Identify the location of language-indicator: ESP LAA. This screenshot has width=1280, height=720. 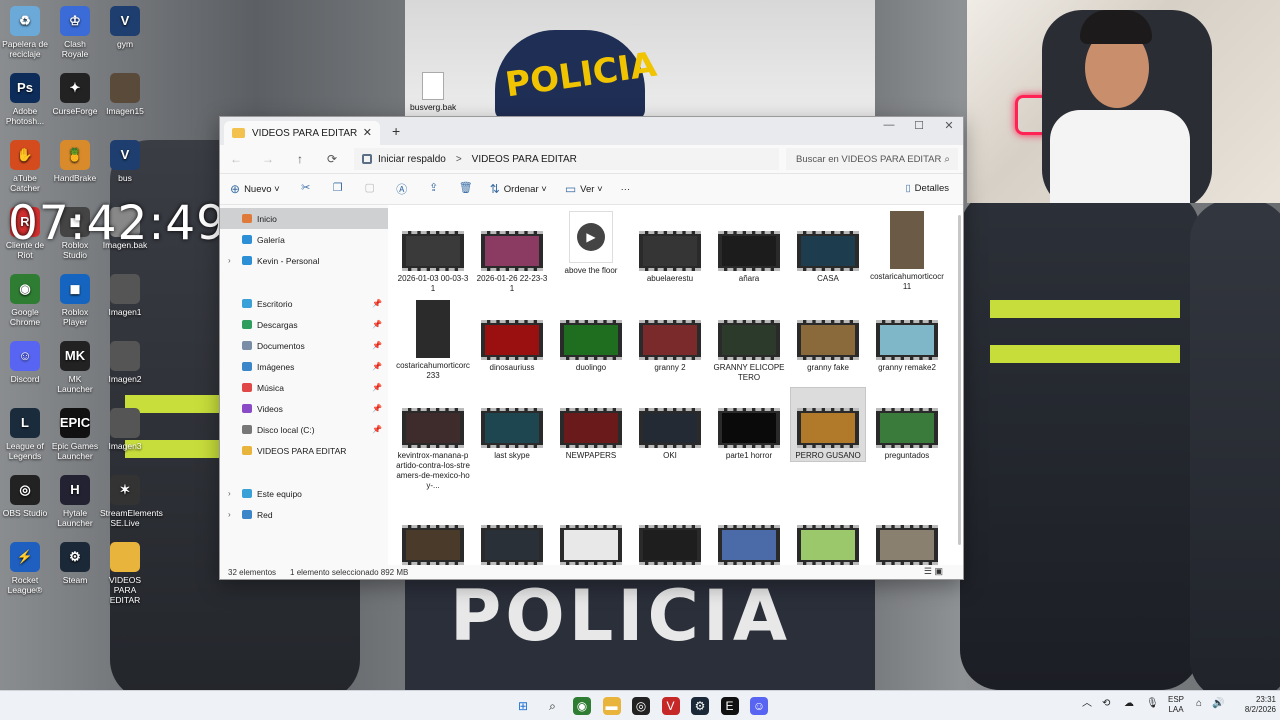
(1176, 705).